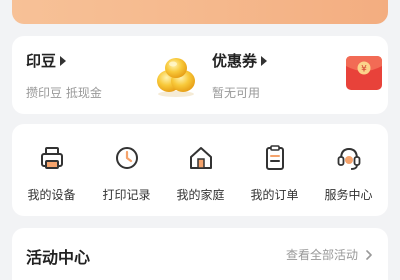 This screenshot has width=400, height=280. I want to click on yindou-title: 印豆, so click(46, 60).